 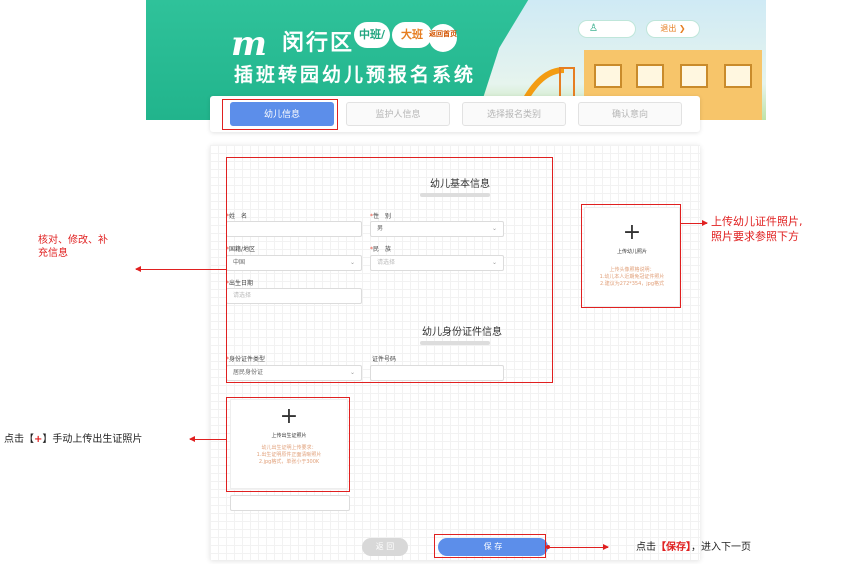 I want to click on middle-class-badge: 中班/, so click(x=372, y=35).